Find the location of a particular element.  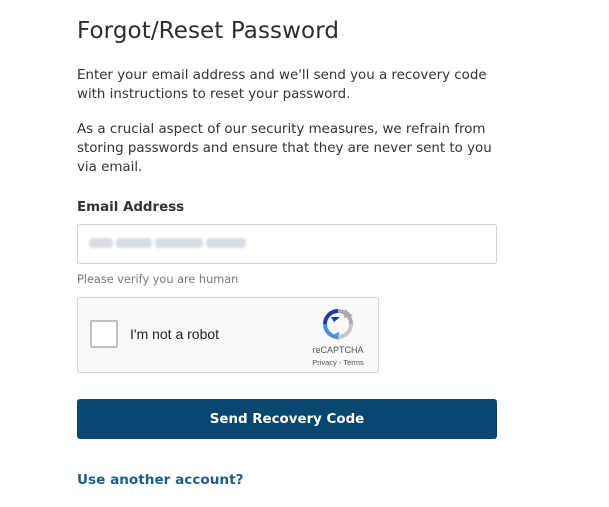

recaptcha-brand-text: reCAPTCHA is located at coordinates (338, 350).